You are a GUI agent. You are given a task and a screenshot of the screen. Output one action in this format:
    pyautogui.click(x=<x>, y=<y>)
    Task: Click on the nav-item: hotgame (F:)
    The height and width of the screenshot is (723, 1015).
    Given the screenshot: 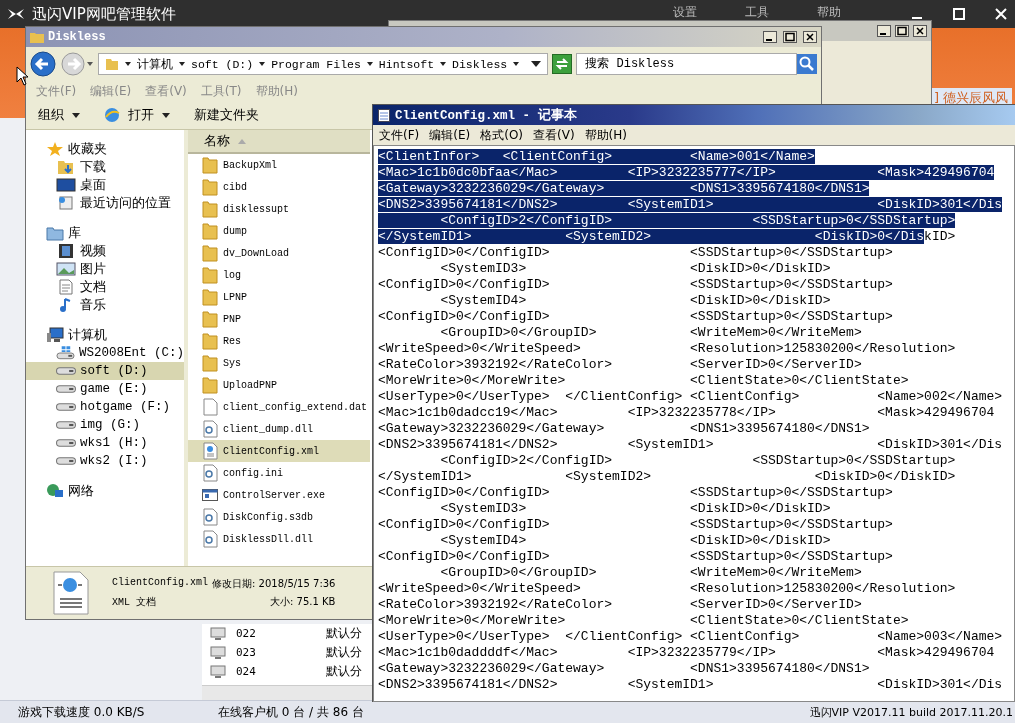 What is the action you would take?
    pyautogui.click(x=105, y=407)
    